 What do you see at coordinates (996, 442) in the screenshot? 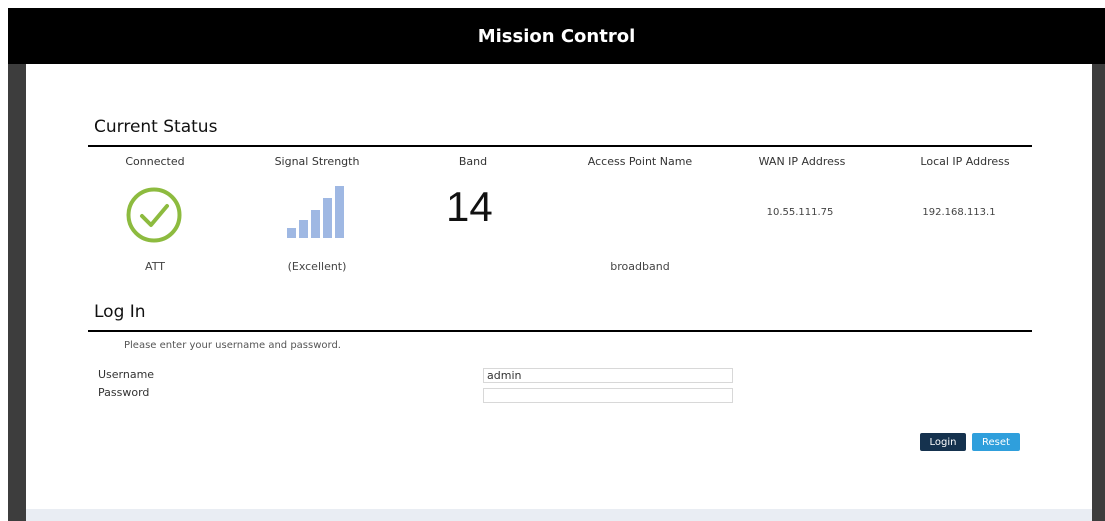
I see `reset-button: Reset` at bounding box center [996, 442].